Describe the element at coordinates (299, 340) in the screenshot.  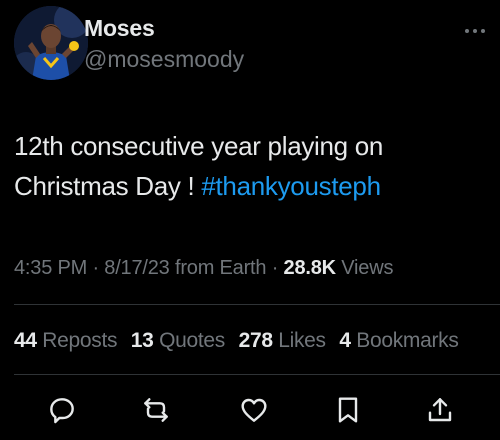
I see `likes-label: Likes` at that location.